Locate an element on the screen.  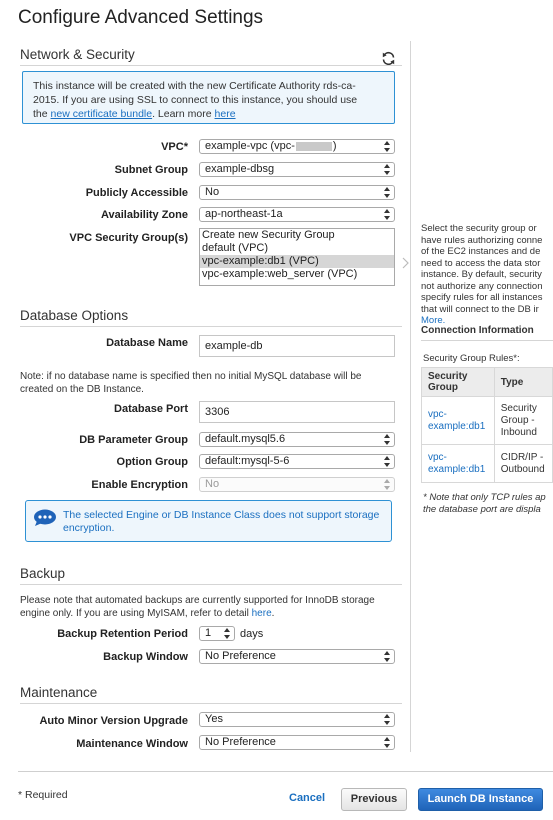
cell-text: CIDR/IP - is located at coordinates (522, 457).